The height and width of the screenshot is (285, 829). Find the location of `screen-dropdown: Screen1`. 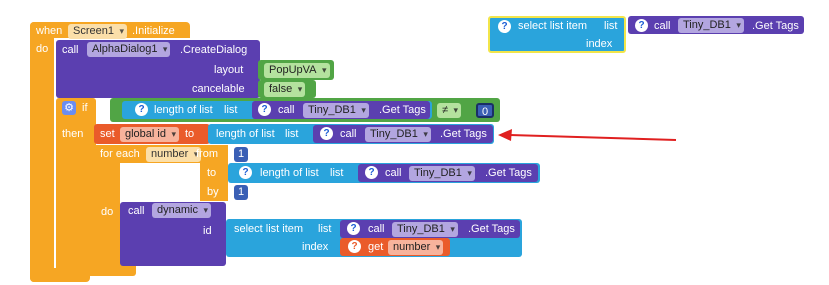

screen-dropdown: Screen1 is located at coordinates (97, 31).